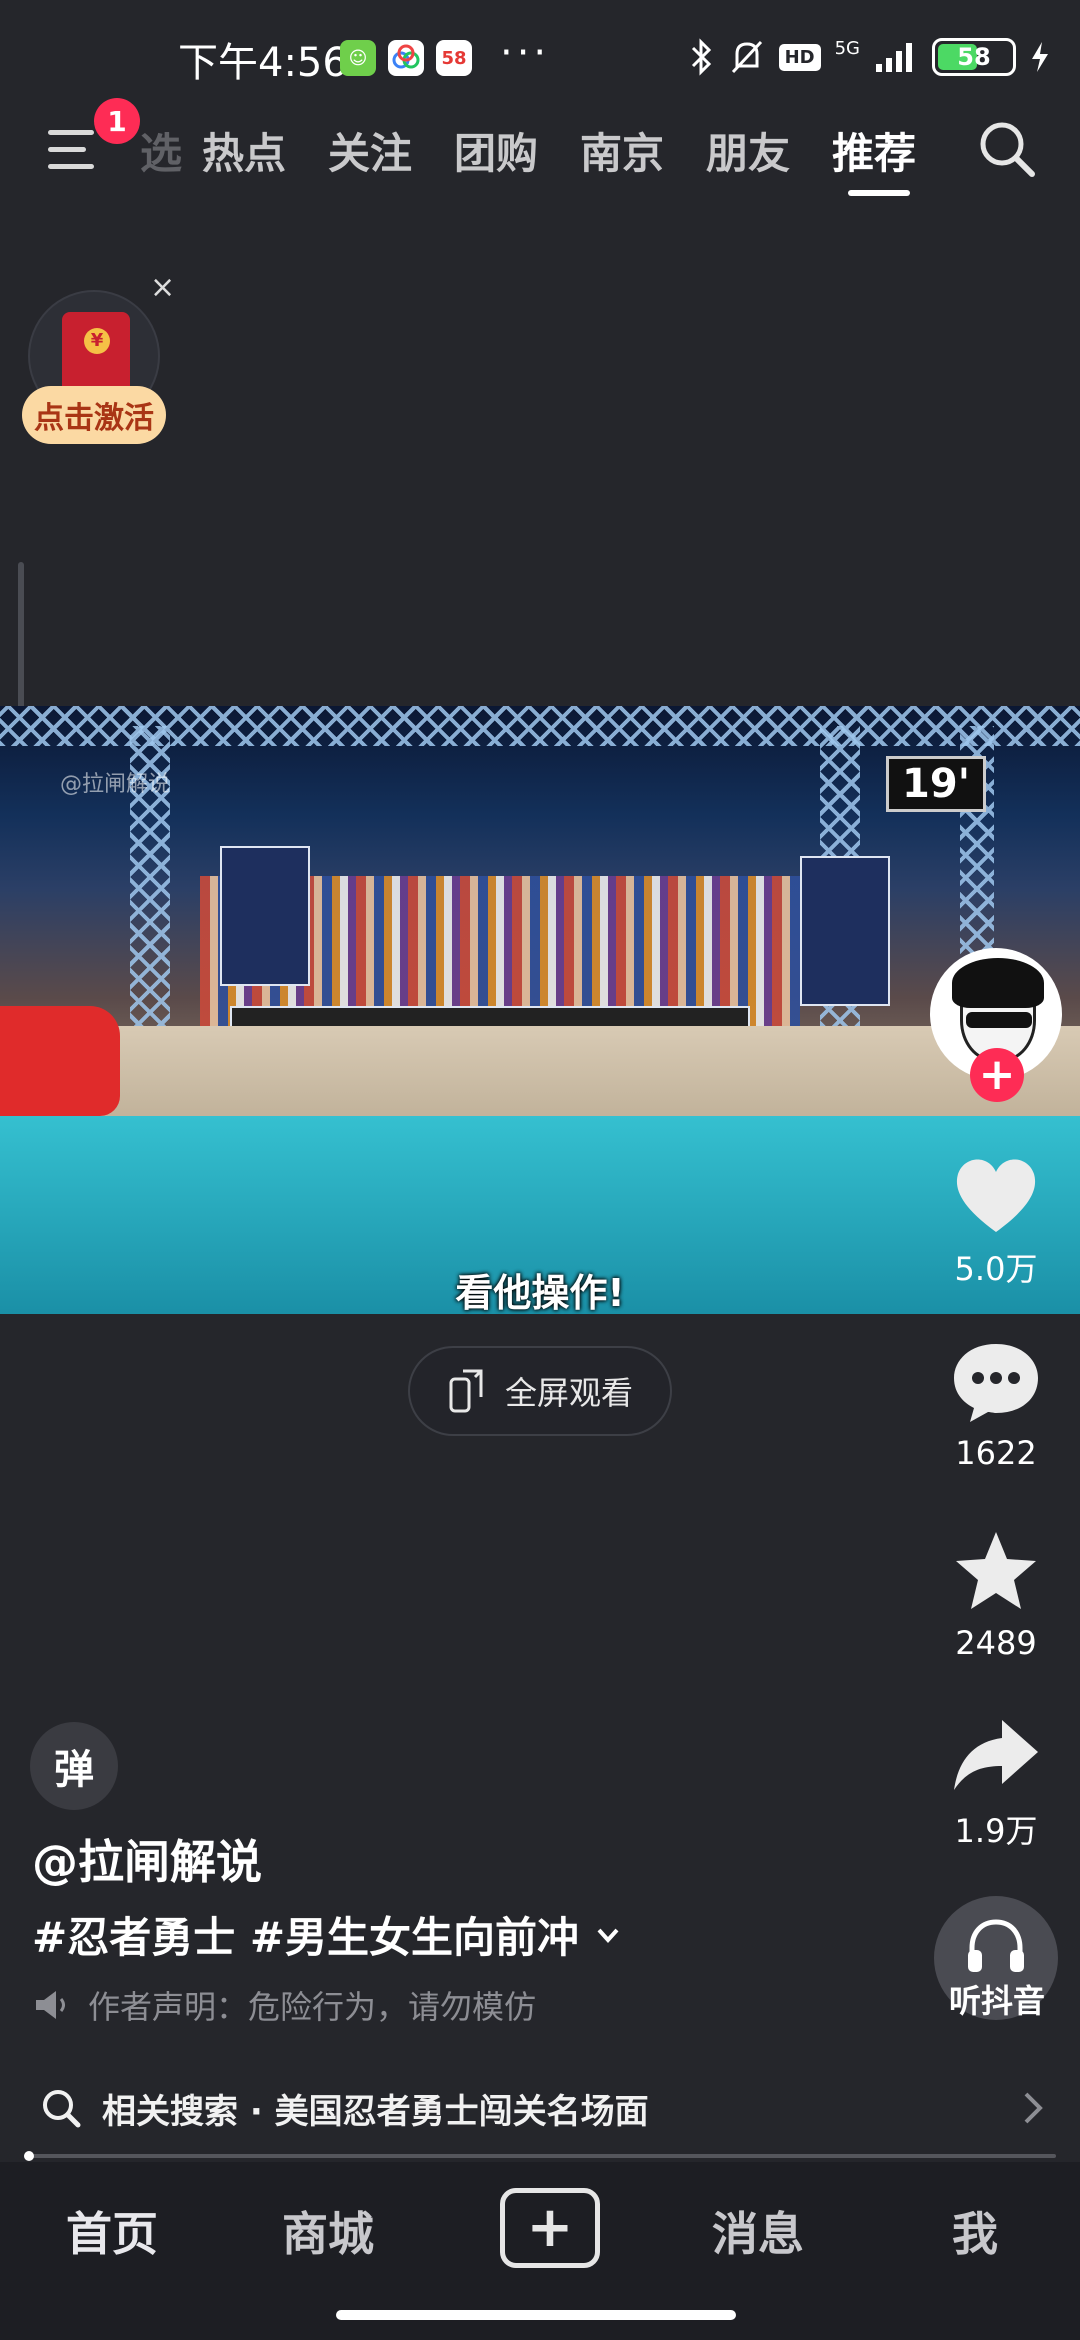  I want to click on app-58-icon: 58, so click(454, 58).